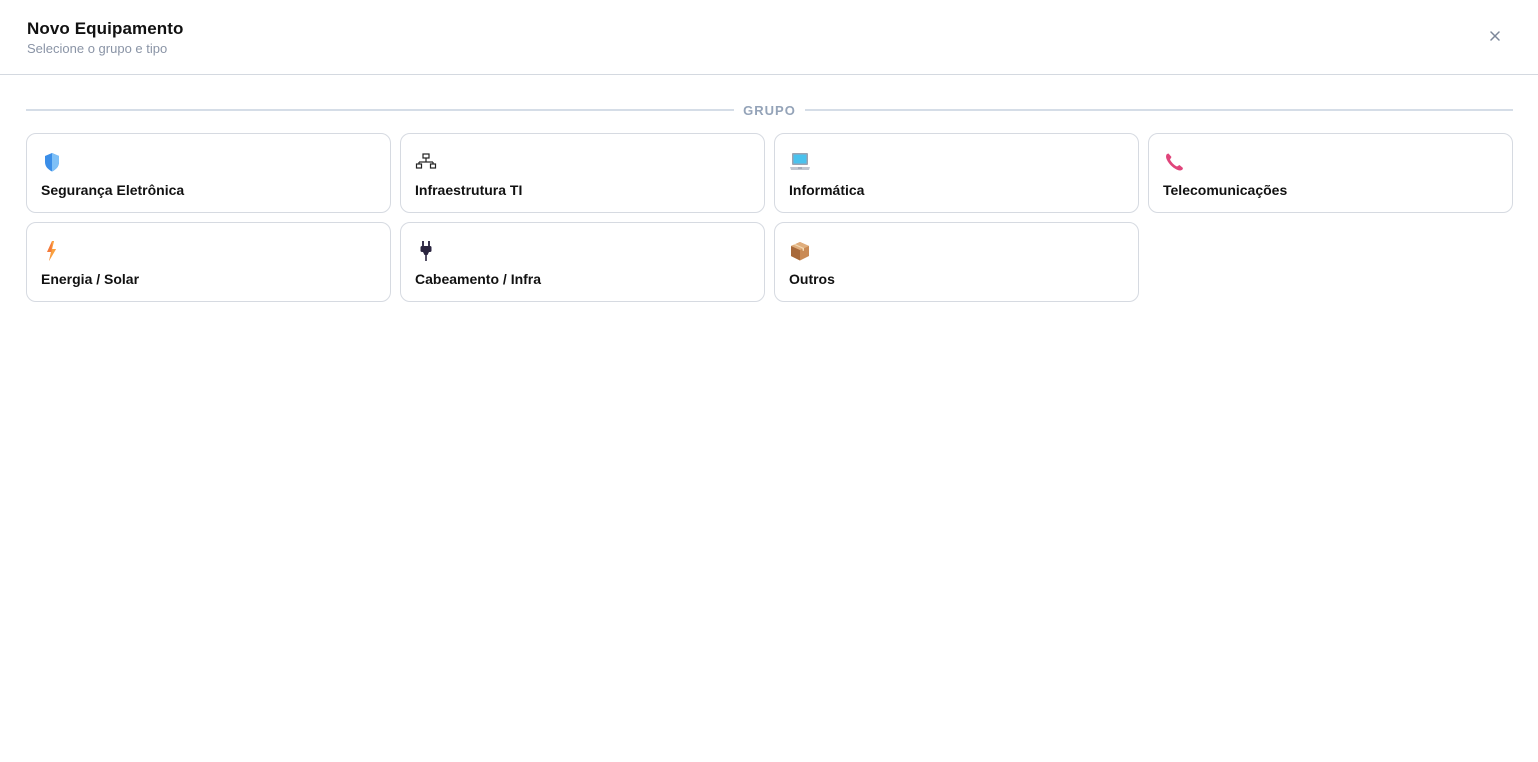 The image size is (1538, 762). What do you see at coordinates (208, 262) in the screenshot?
I see `group-card-energia-solar: Energia / Solar` at bounding box center [208, 262].